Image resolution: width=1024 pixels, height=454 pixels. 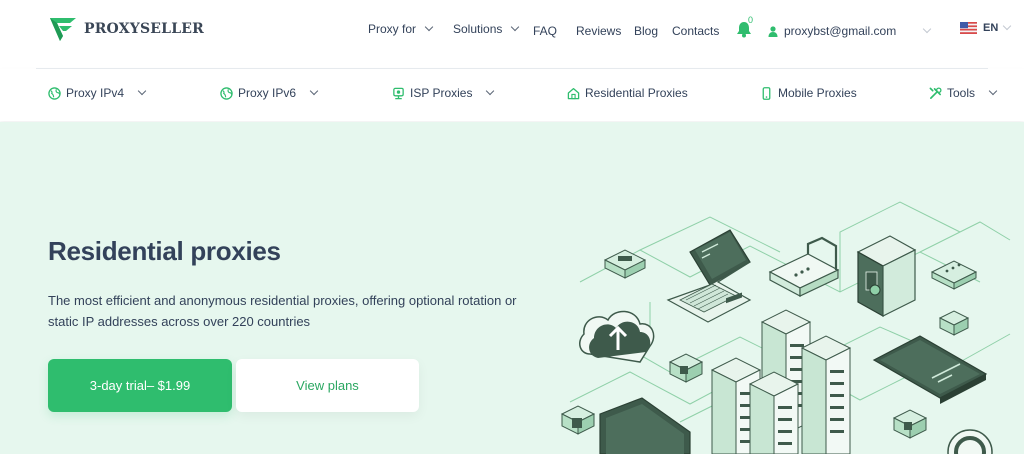 I want to click on language-label: EN, so click(x=991, y=28).